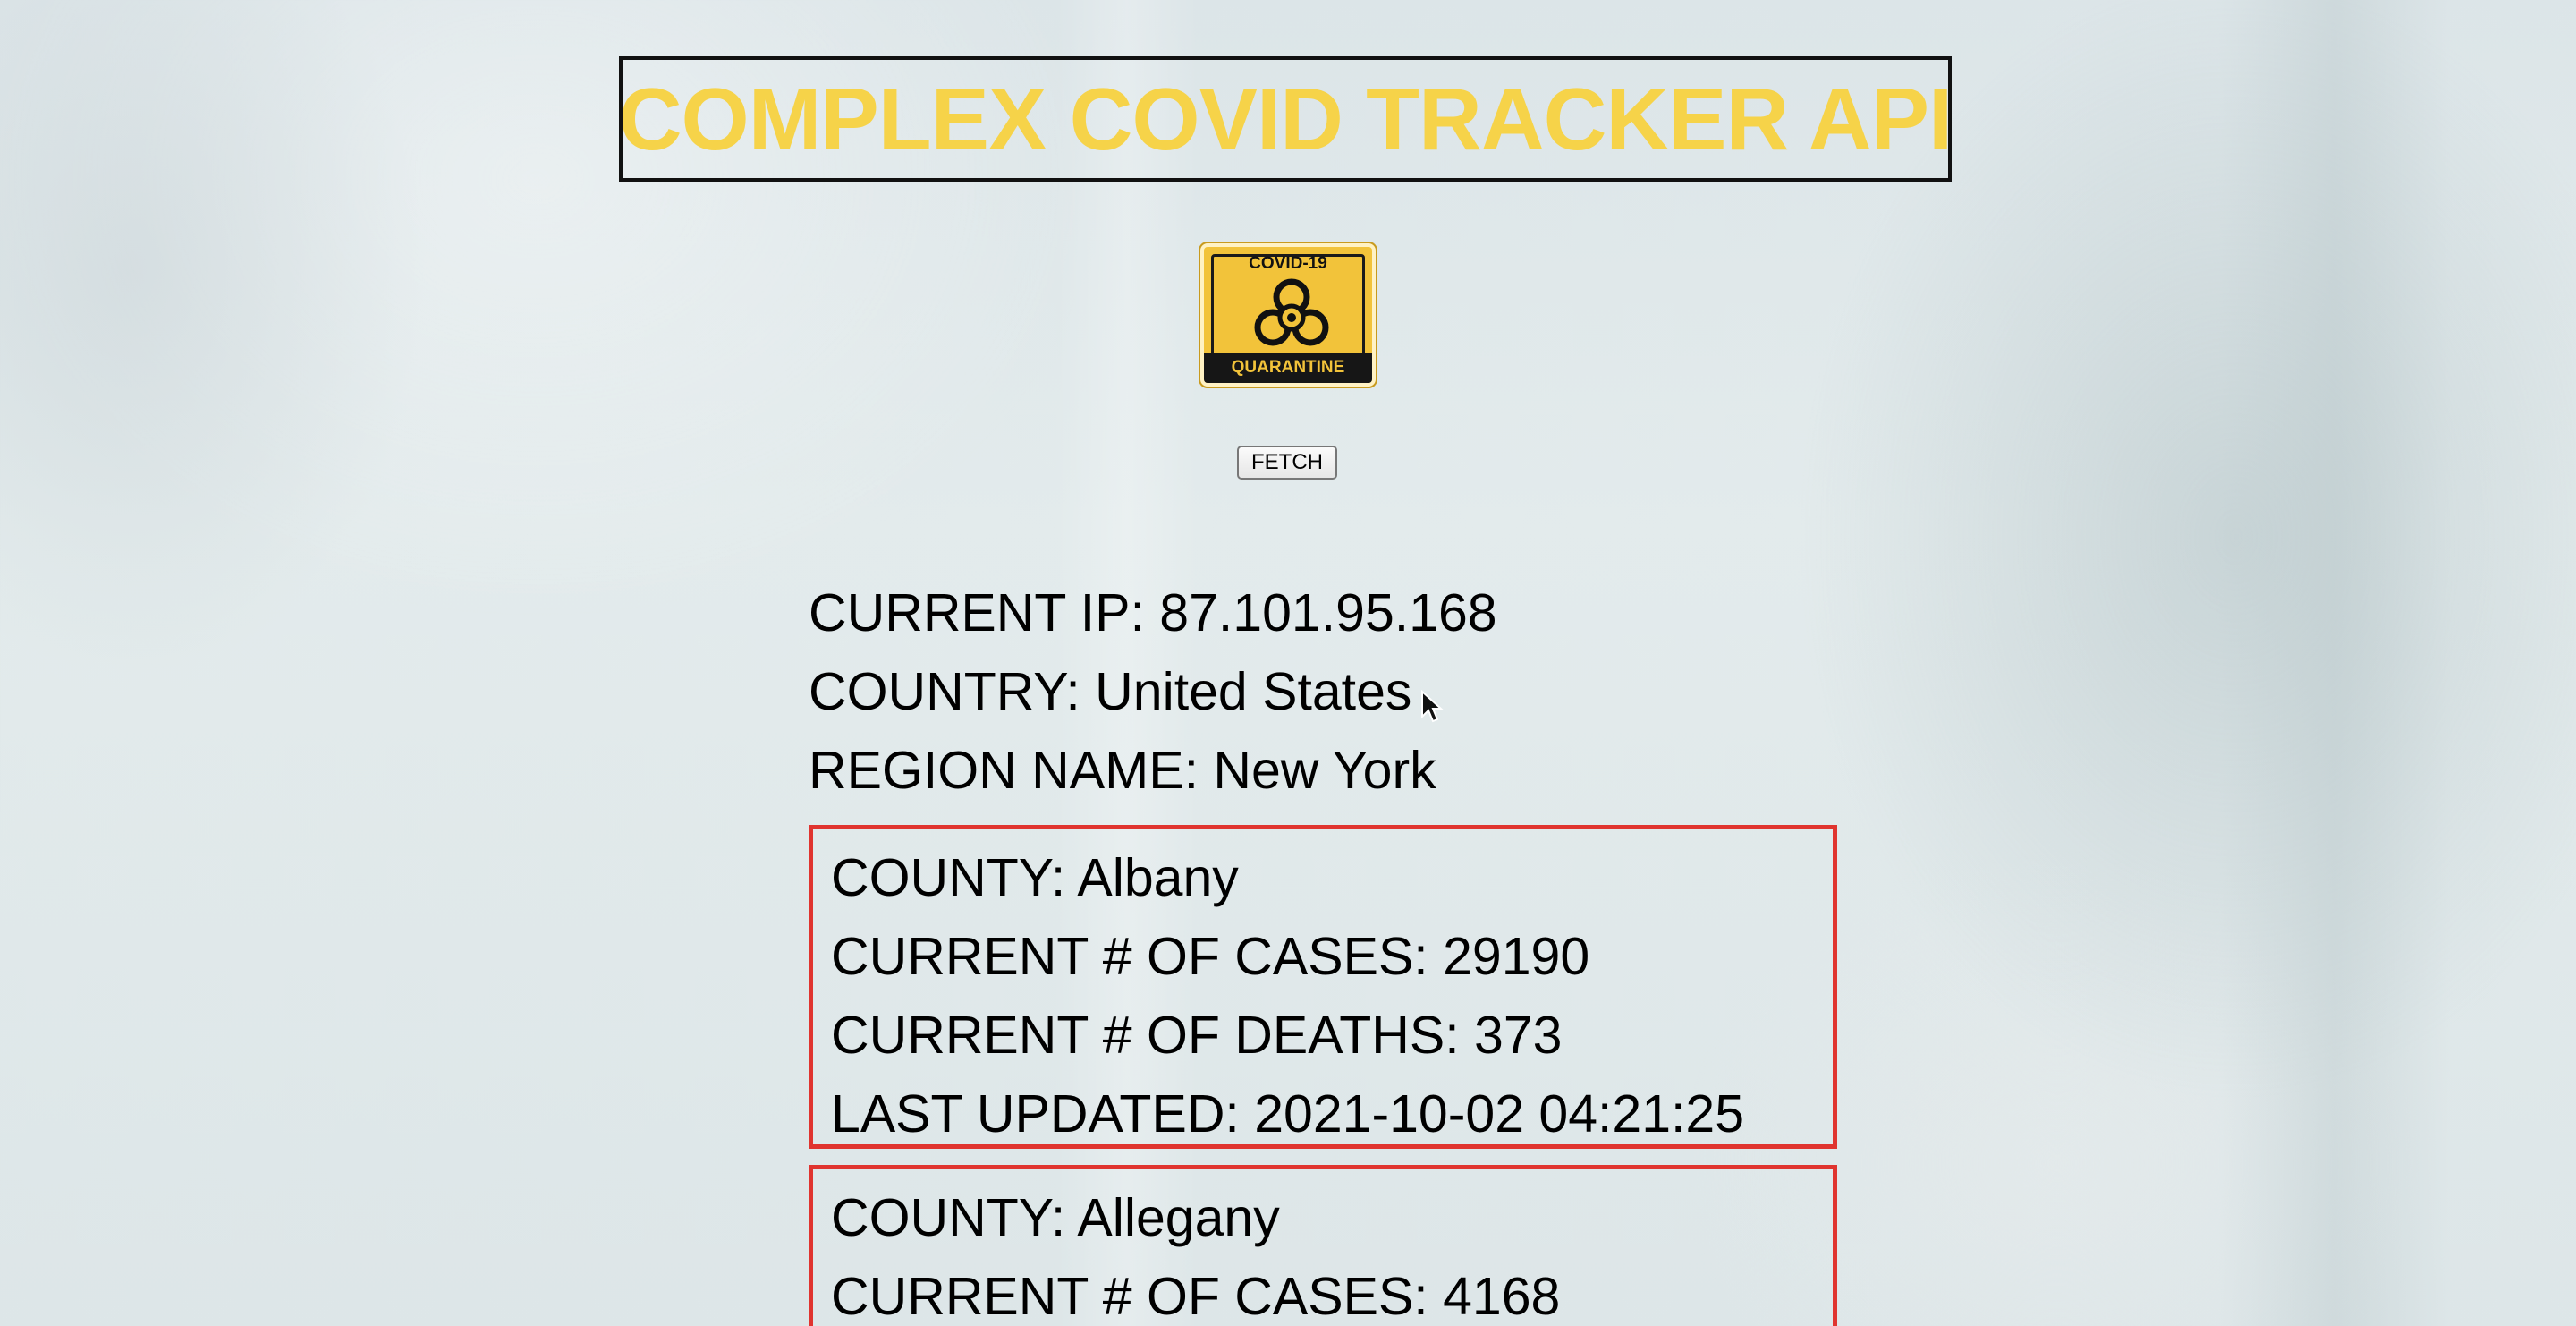 The image size is (2576, 1326). What do you see at coordinates (1288, 1113) in the screenshot?
I see `county-last-updated: LAST UPDATED: 2021-10-02 04:21:25` at bounding box center [1288, 1113].